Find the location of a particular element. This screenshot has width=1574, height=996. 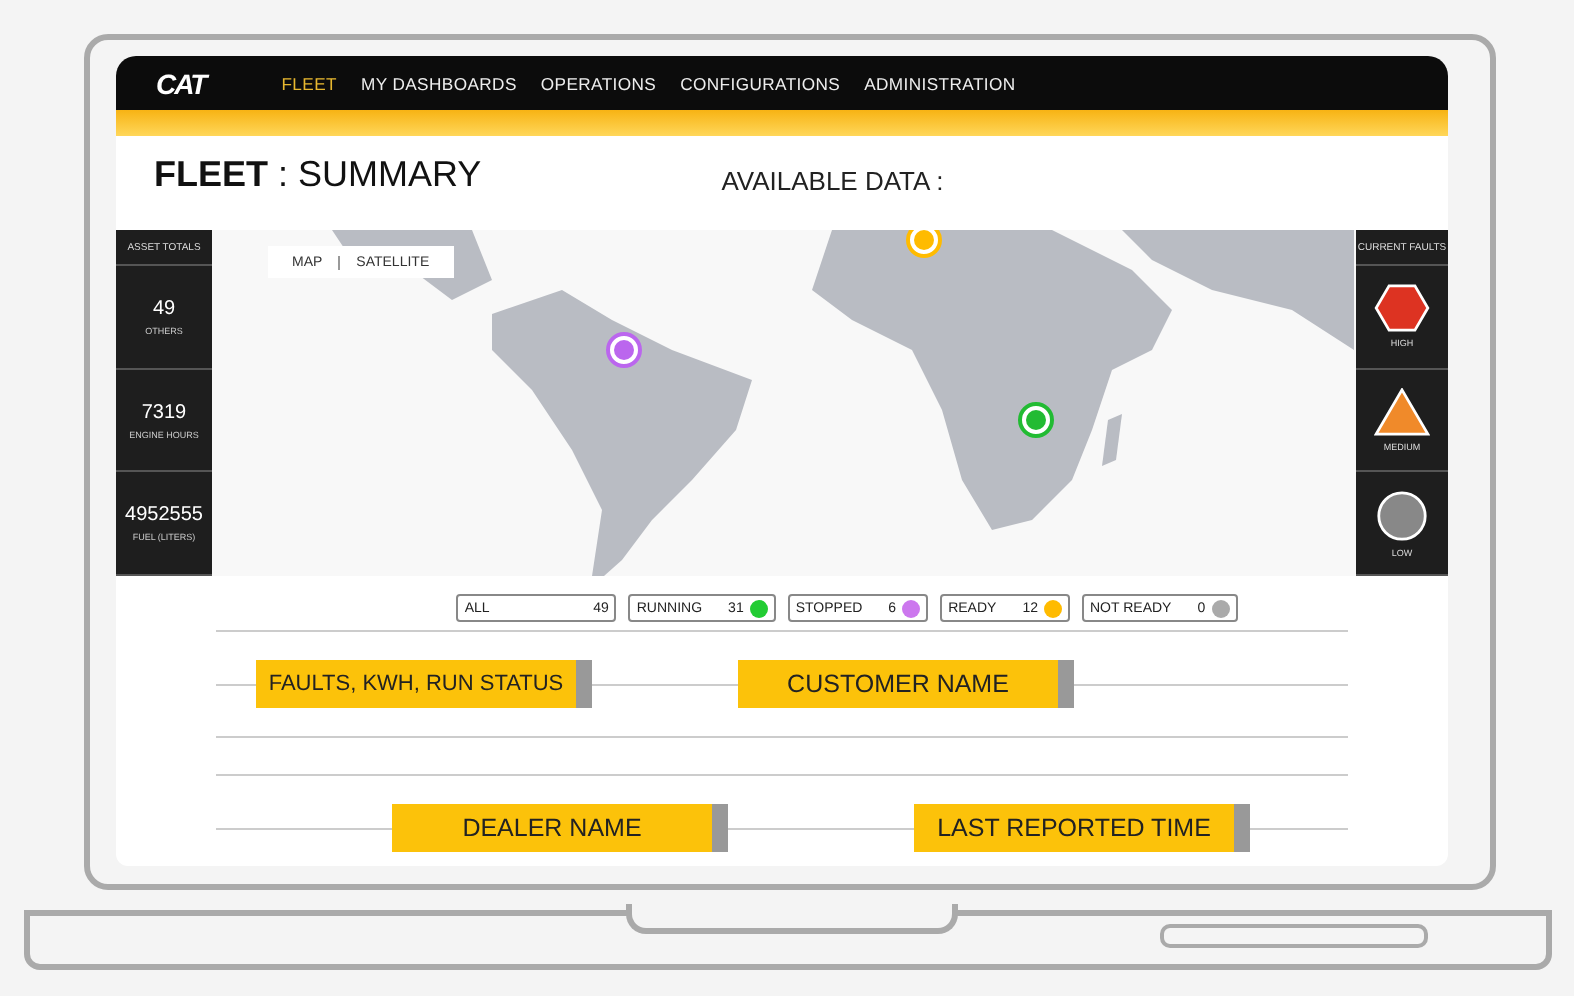

asset-value: 4952555 is located at coordinates (164, 515).